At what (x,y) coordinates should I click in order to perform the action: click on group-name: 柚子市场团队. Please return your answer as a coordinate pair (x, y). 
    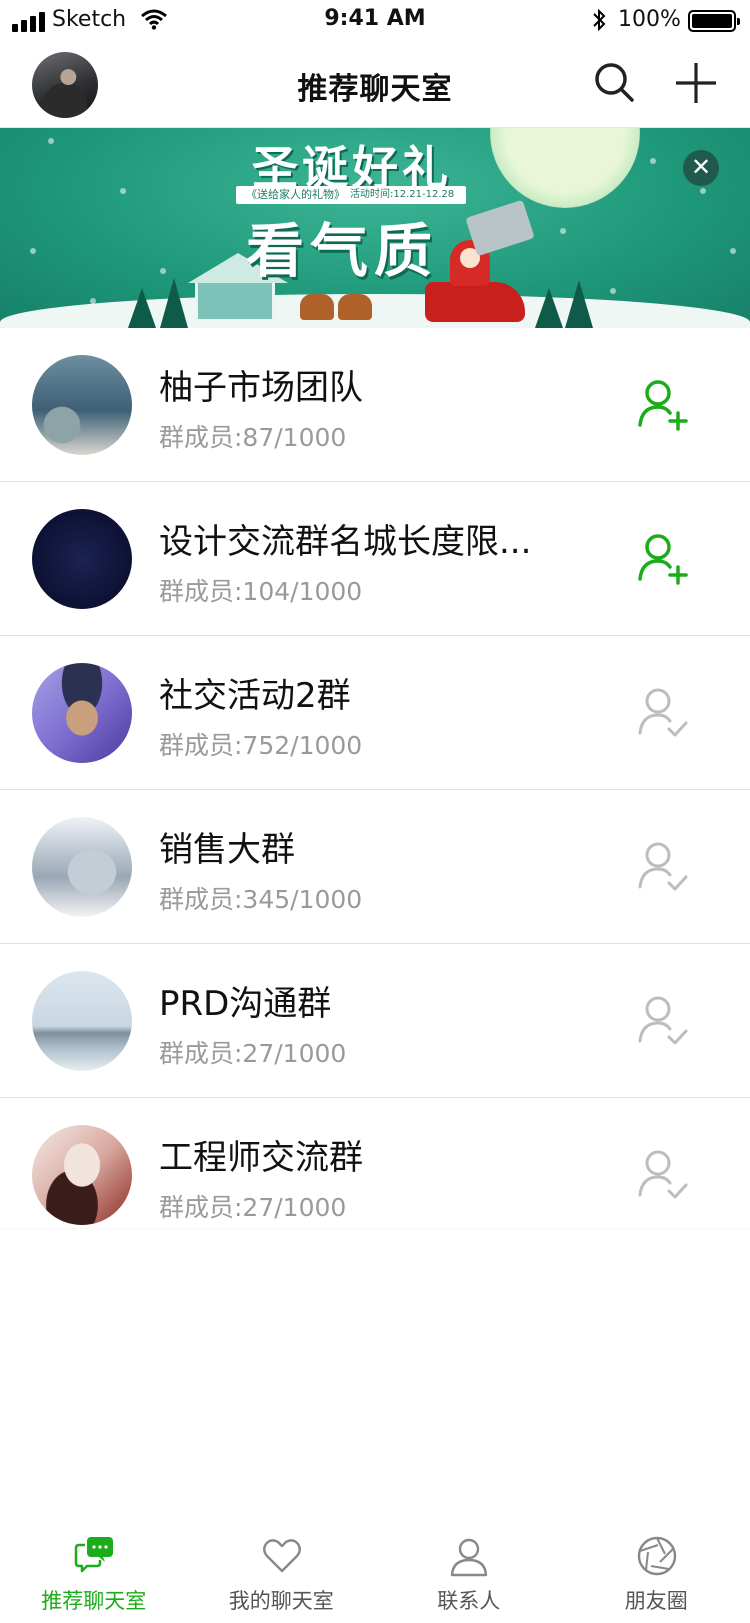
    Looking at the image, I should click on (261, 388).